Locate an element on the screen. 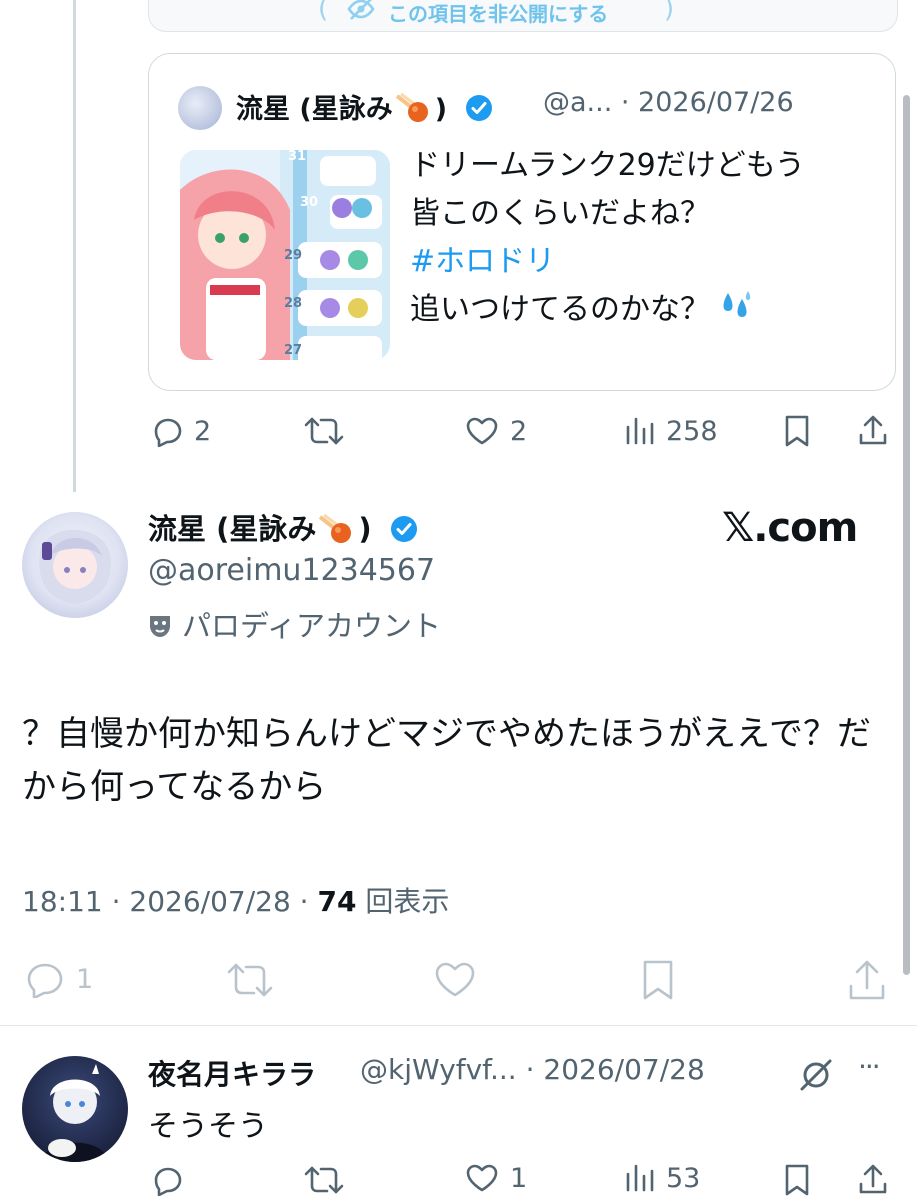 This screenshot has height=1200, width=917. like-count: 1 is located at coordinates (519, 1178).